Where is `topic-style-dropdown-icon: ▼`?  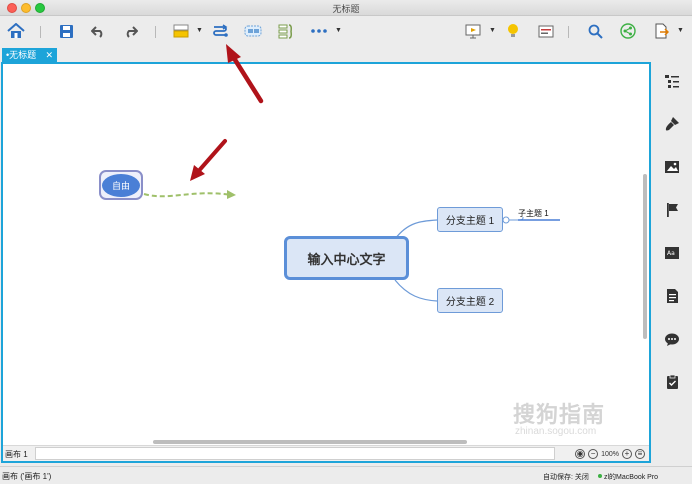 topic-style-dropdown-icon: ▼ is located at coordinates (199, 30).